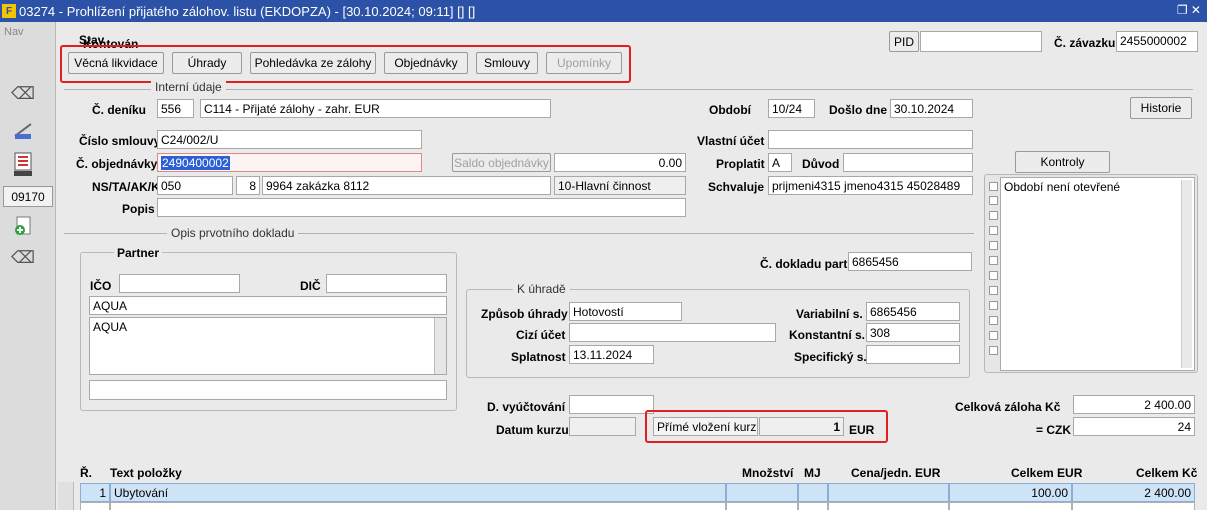 Image resolution: width=1207 pixels, height=510 pixels. What do you see at coordinates (913, 354) in the screenshot?
I see `specificky-field` at bounding box center [913, 354].